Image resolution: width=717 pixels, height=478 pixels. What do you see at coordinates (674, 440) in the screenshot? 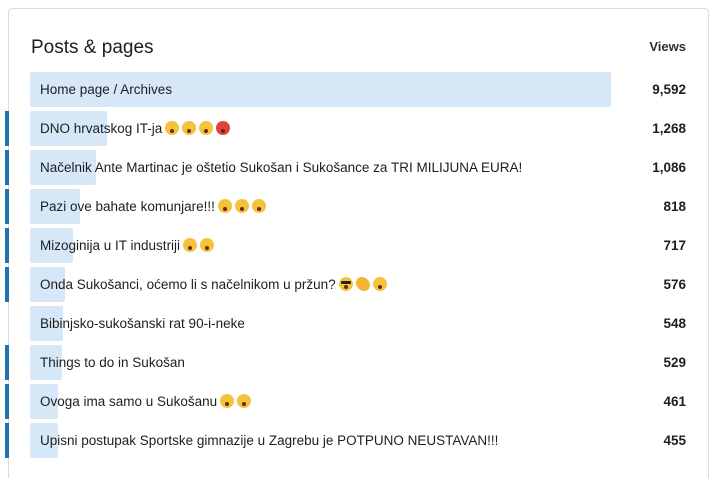
I see `views-count: 455` at bounding box center [674, 440].